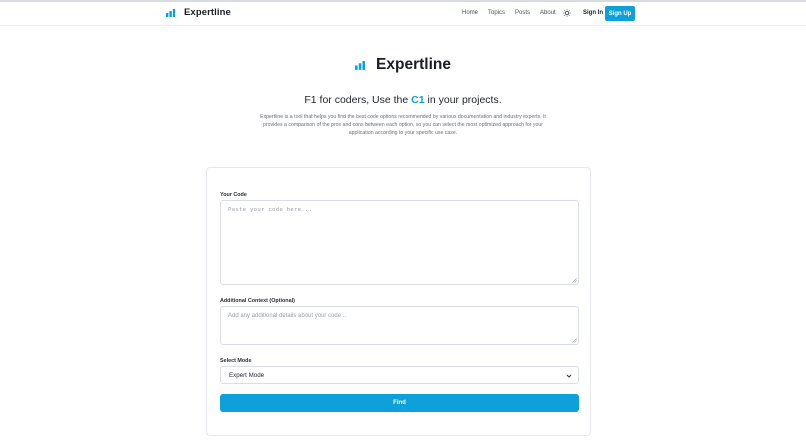  What do you see at coordinates (236, 361) in the screenshot?
I see `mode-label: Select Mode` at bounding box center [236, 361].